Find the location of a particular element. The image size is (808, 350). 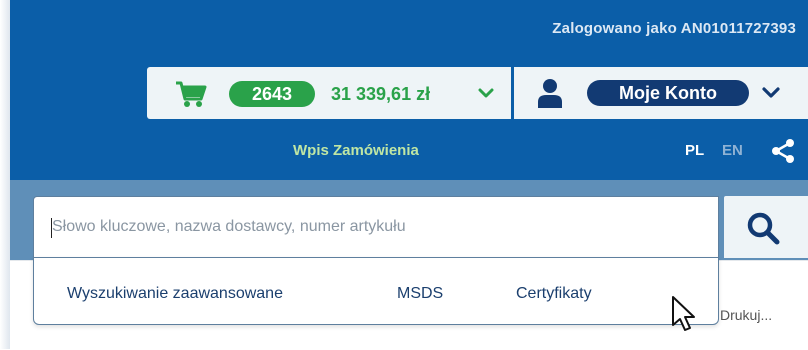

search-icon is located at coordinates (763, 228).